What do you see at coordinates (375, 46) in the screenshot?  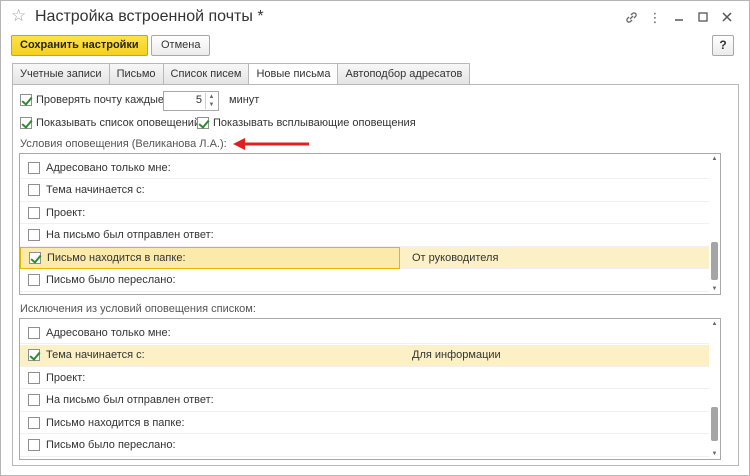 I see `toolbar: Сохранить настройки Отмена ?` at bounding box center [375, 46].